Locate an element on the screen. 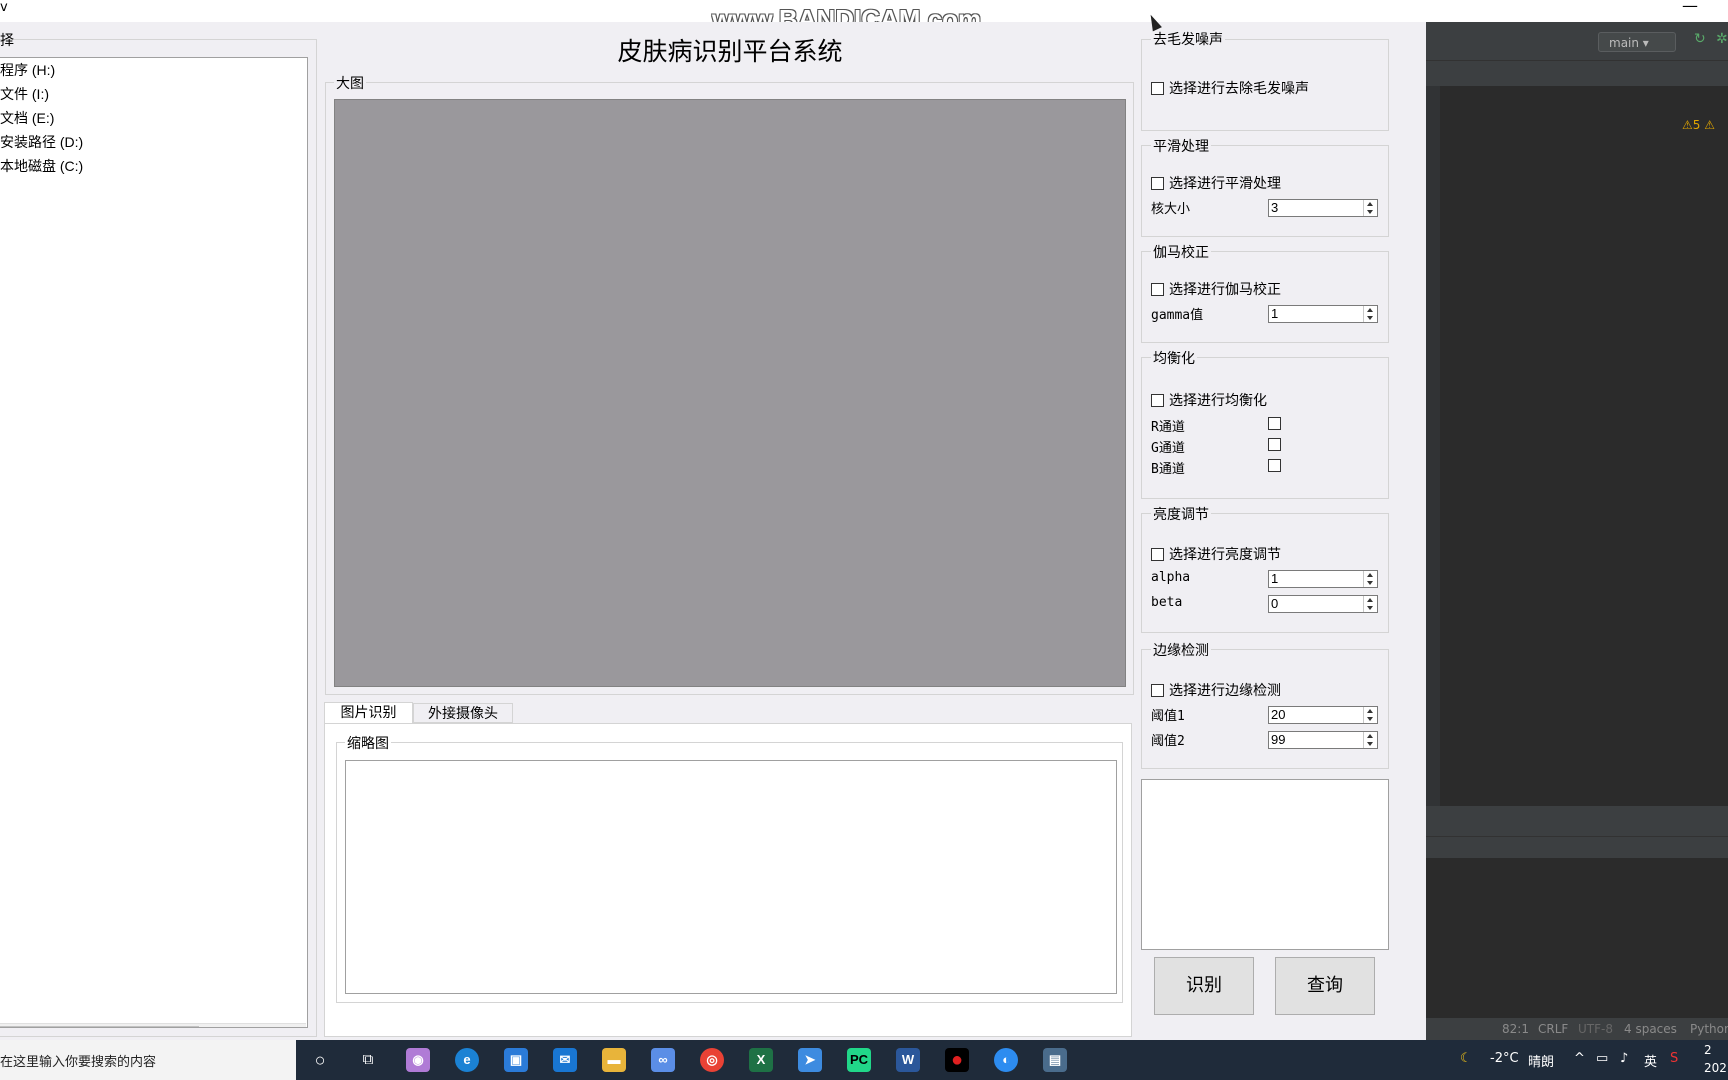 This screenshot has width=1728, height=1080. smoothing-checkbox-label: 选择进行平滑处理 is located at coordinates (1225, 183).